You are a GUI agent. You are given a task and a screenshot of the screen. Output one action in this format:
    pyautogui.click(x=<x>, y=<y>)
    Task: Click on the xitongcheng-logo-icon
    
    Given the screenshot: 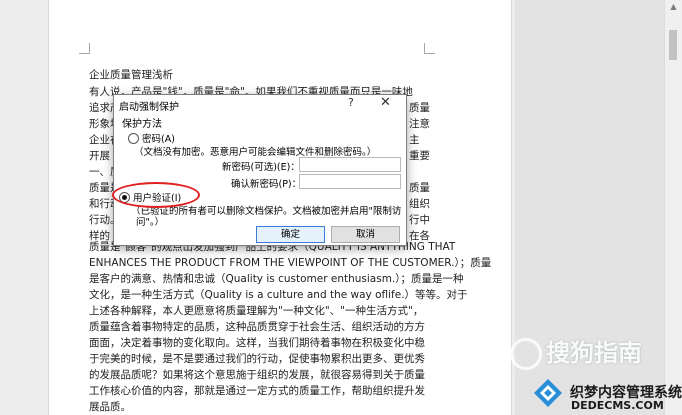 What is the action you would take?
    pyautogui.click(x=548, y=393)
    